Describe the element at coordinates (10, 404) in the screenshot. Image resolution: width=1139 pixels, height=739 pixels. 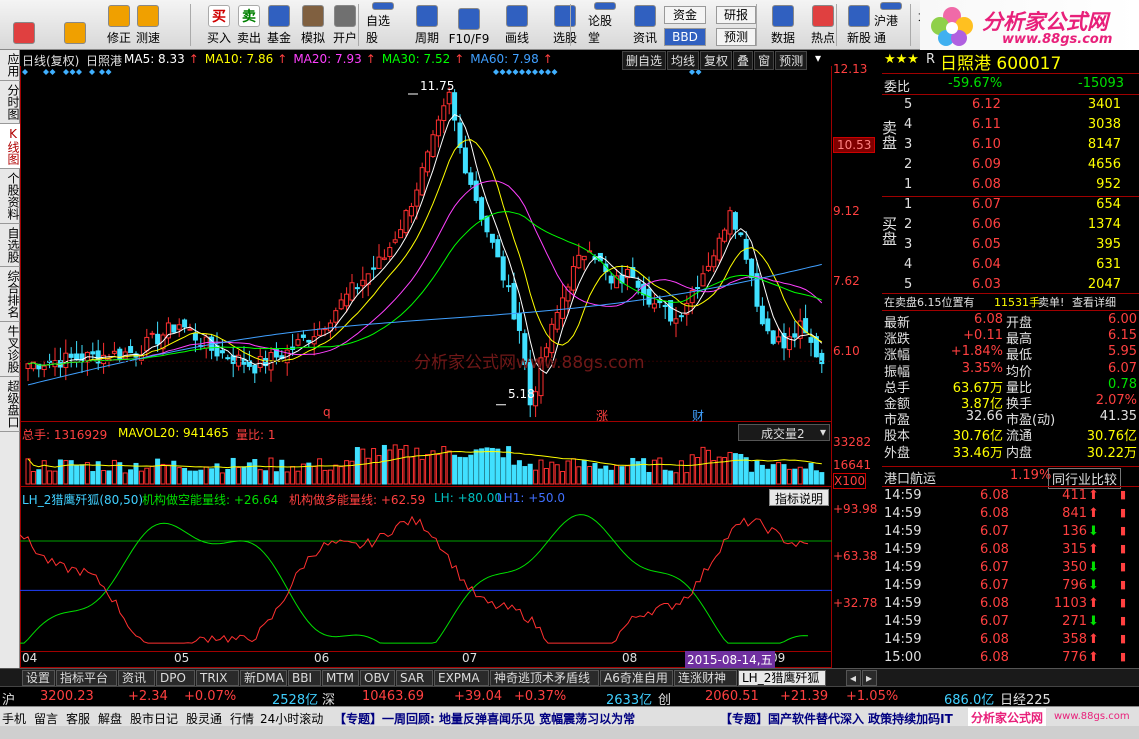
I see `left-tab-7: 超级盘口` at that location.